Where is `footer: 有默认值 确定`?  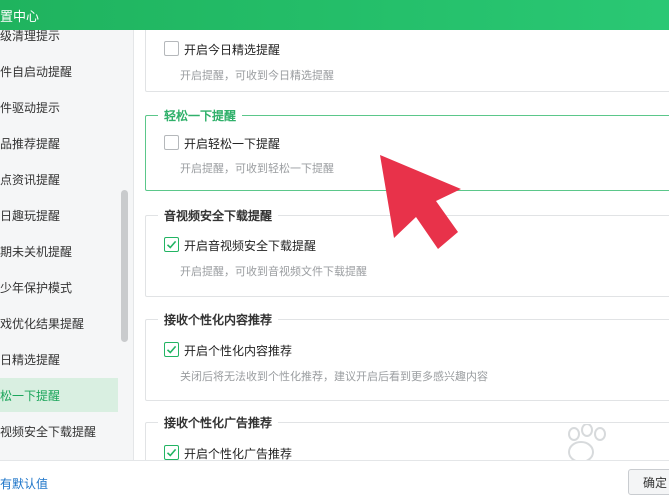 footer: 有默认值 确定 is located at coordinates (334, 481).